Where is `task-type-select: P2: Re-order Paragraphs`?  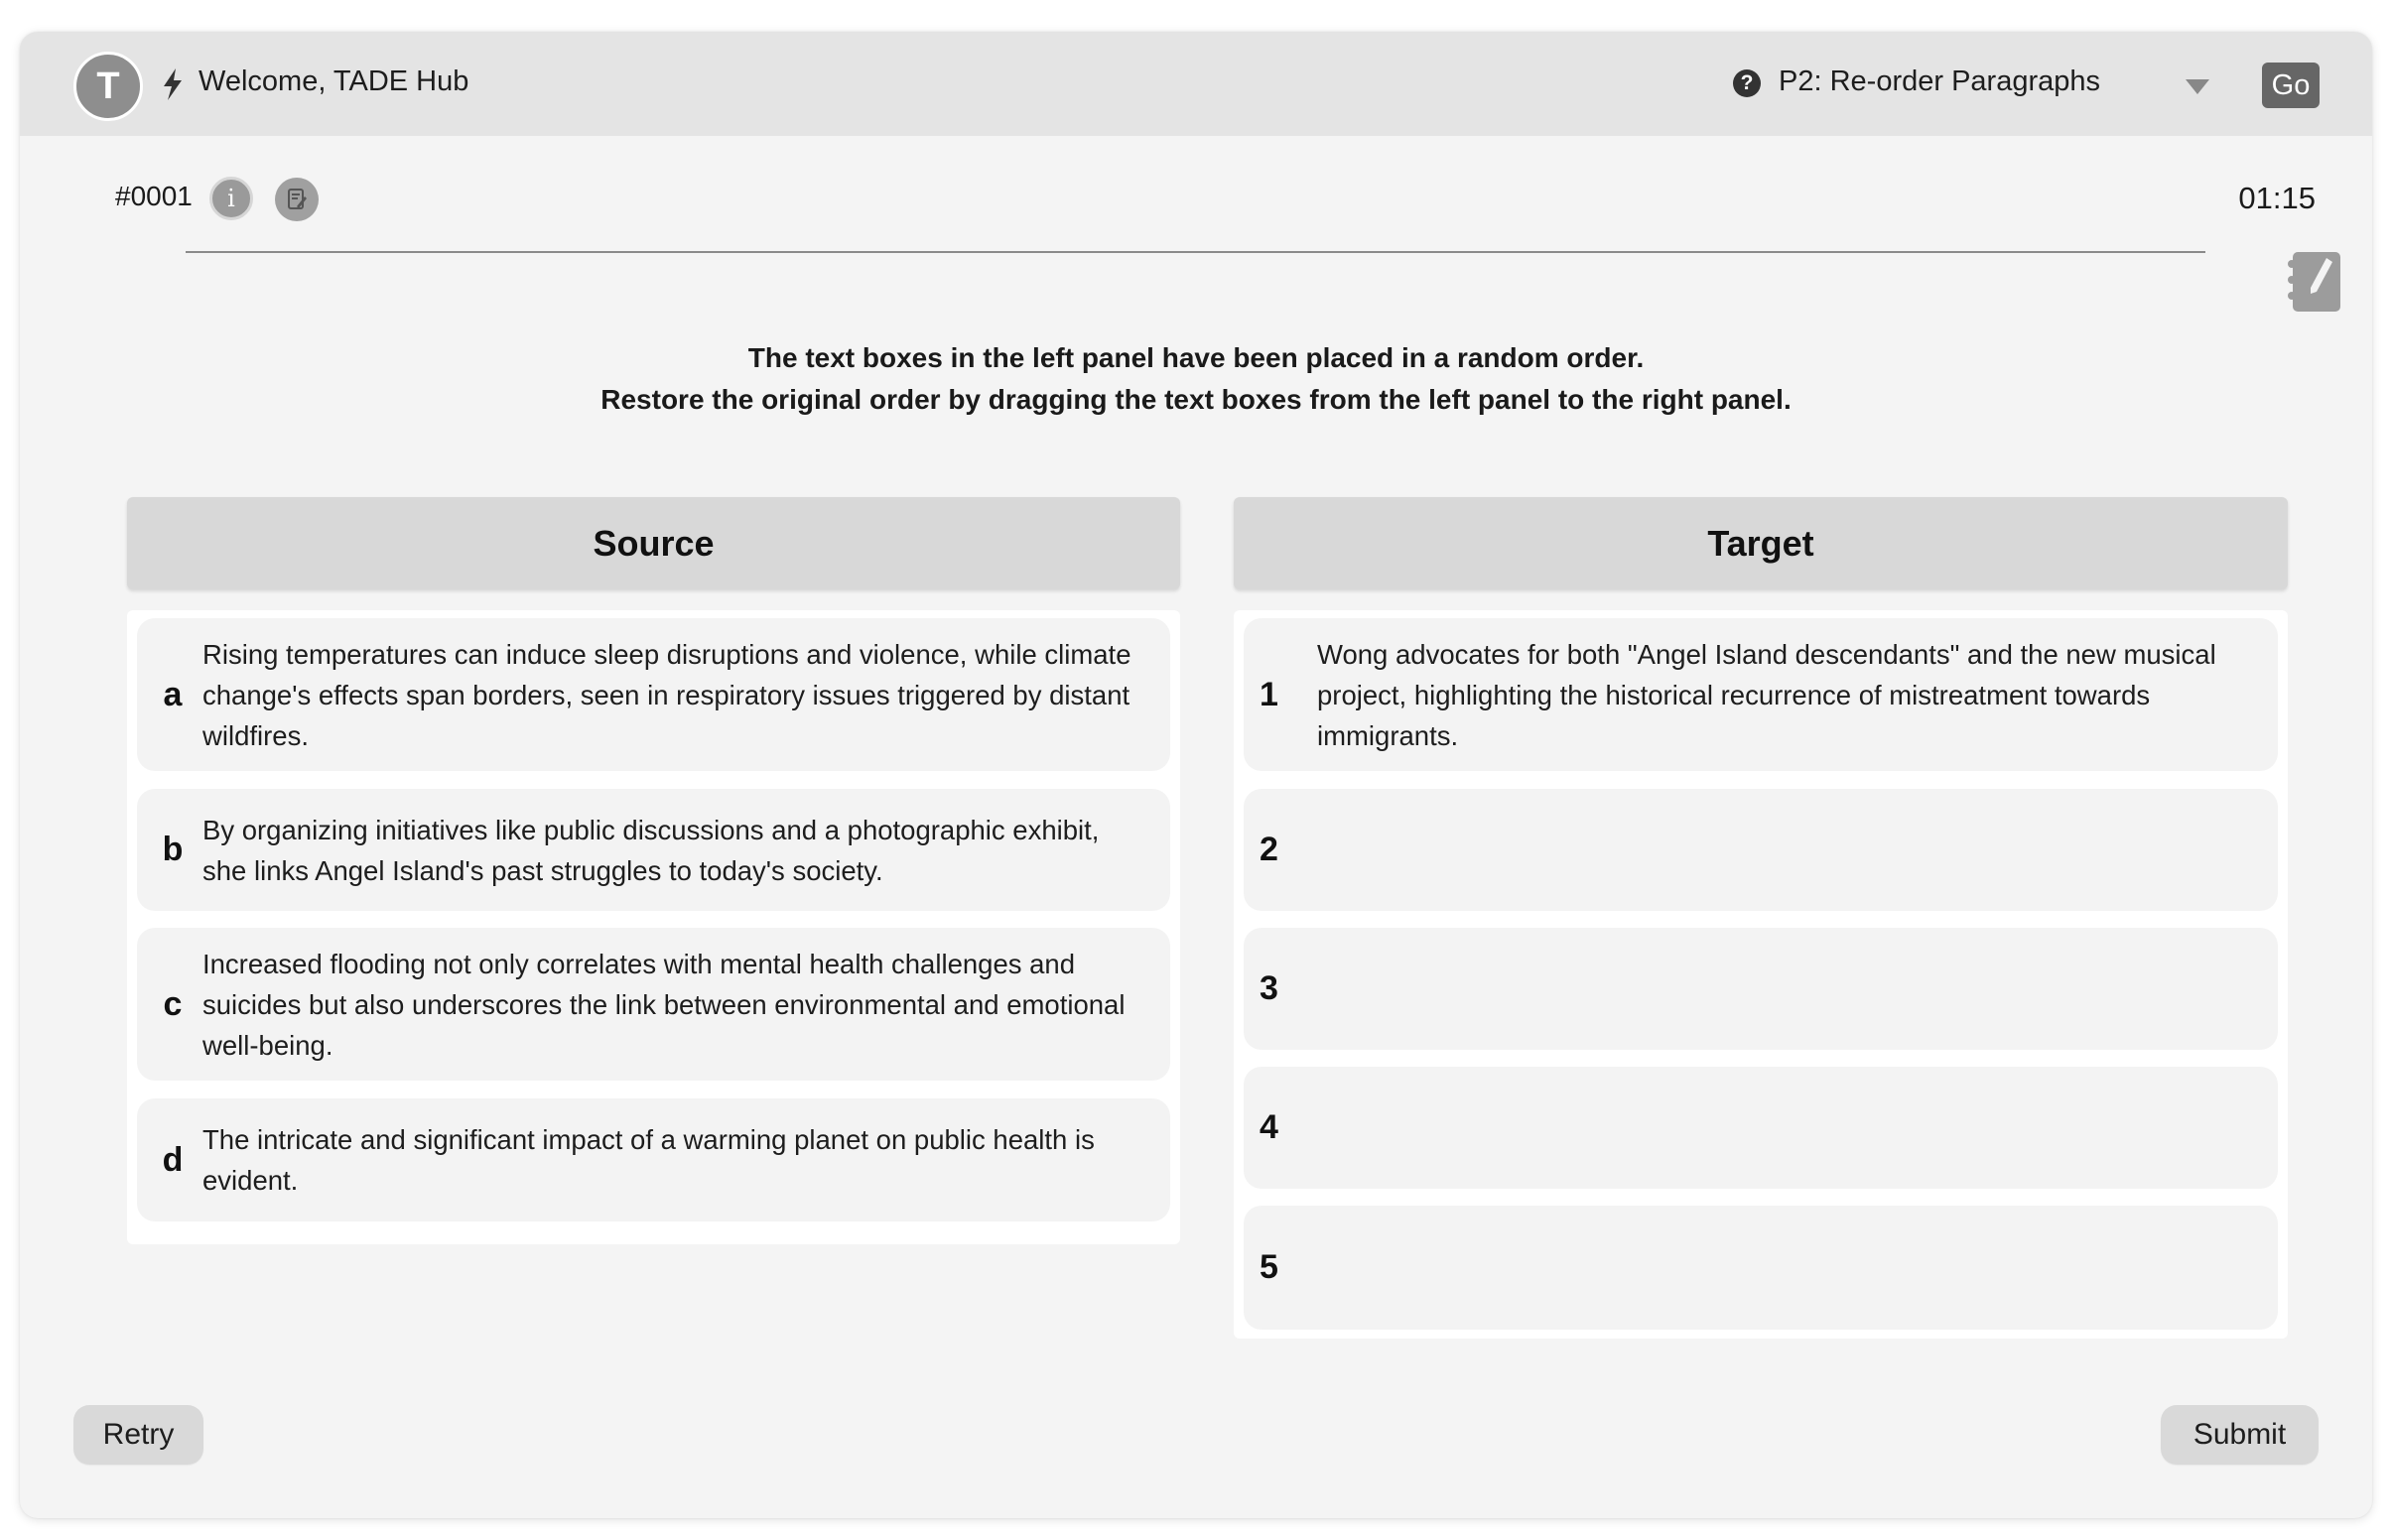
task-type-select: P2: Re-order Paragraphs is located at coordinates (1940, 81).